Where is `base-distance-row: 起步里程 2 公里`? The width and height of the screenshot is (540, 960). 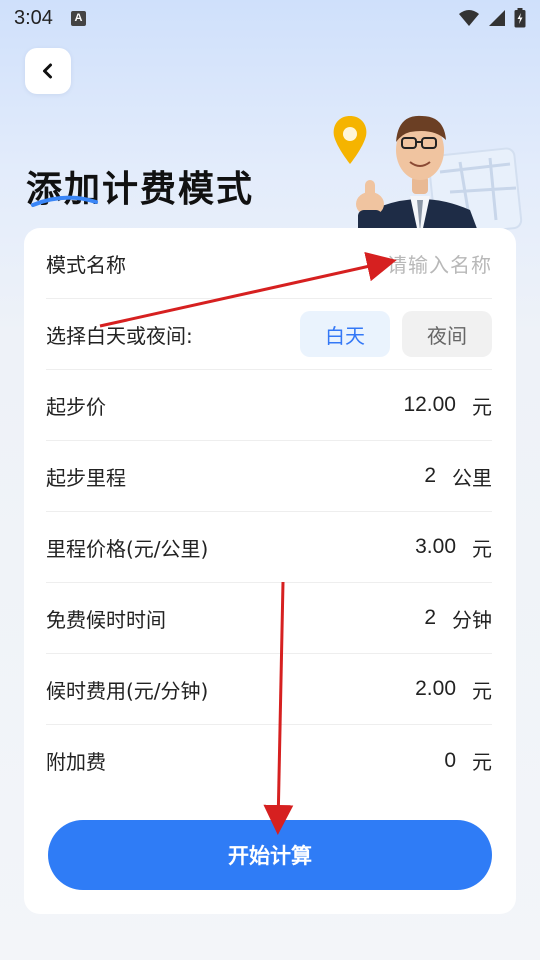
base-distance-row: 起步里程 2 公里 is located at coordinates (269, 476).